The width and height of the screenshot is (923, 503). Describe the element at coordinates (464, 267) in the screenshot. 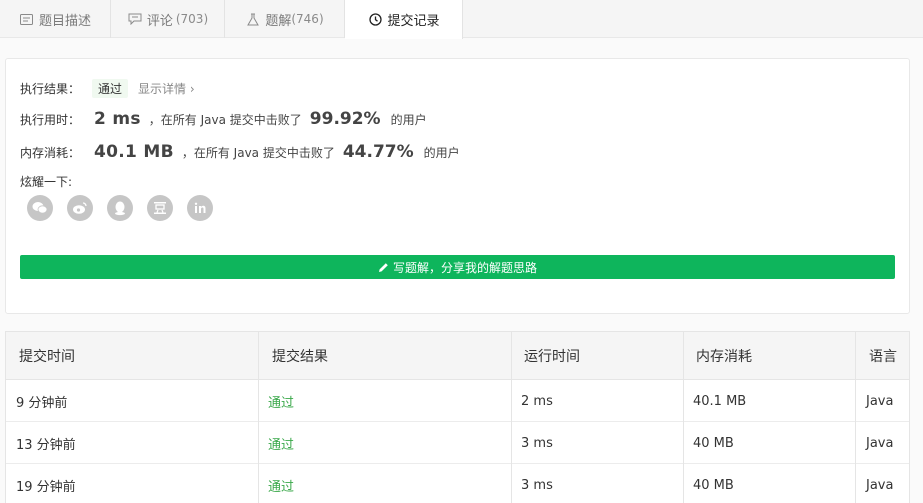

I see `write-solution-label: 写题解，分享我的解题思路` at that location.